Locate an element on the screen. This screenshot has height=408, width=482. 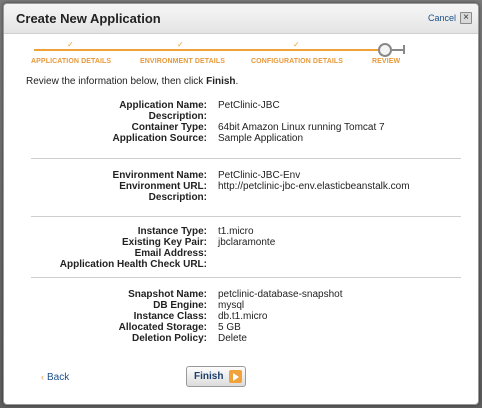
close-icon: × is located at coordinates (466, 18).